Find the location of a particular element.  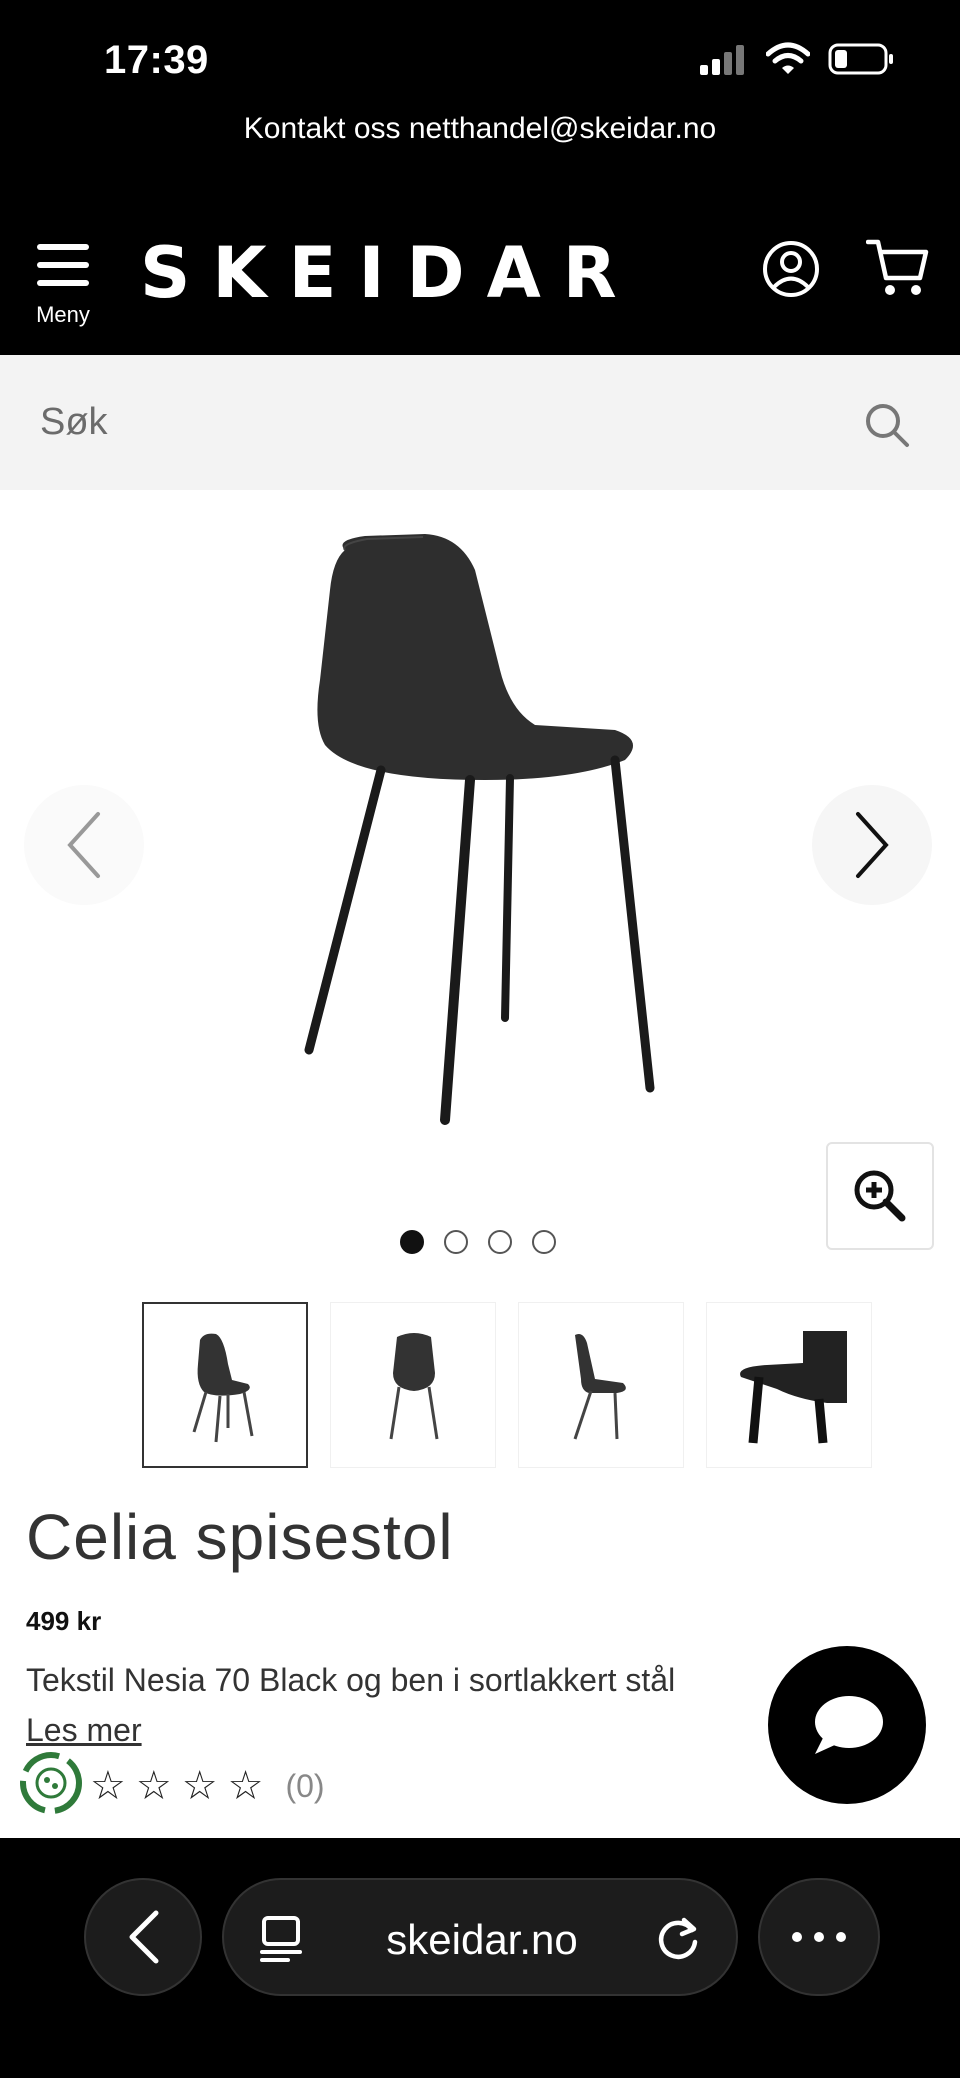

chat-button is located at coordinates (847, 1725).